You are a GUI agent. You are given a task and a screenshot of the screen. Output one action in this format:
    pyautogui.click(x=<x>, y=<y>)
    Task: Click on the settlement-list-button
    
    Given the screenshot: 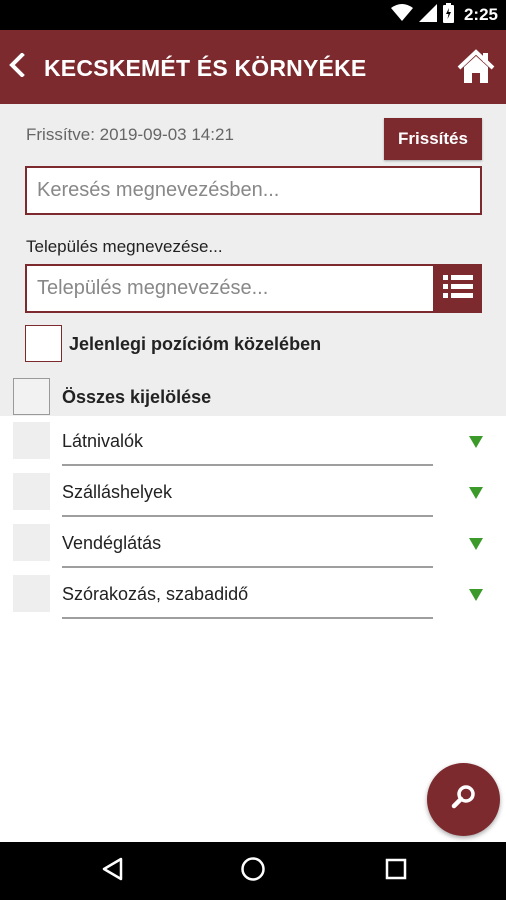 What is the action you would take?
    pyautogui.click(x=457, y=288)
    